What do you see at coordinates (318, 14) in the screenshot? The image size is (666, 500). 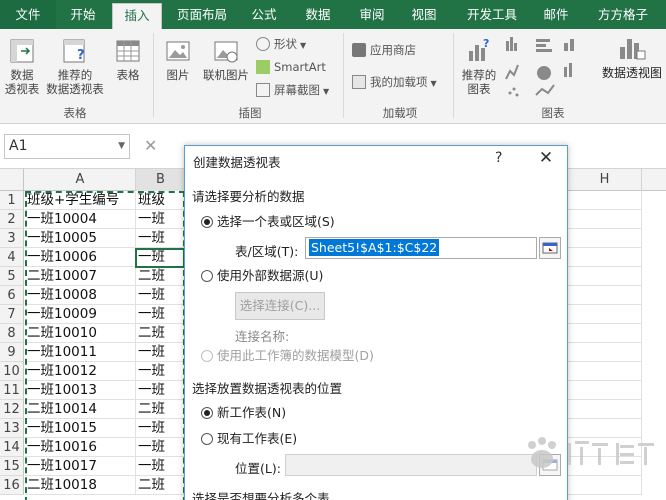 I see `tab-data: 数据` at bounding box center [318, 14].